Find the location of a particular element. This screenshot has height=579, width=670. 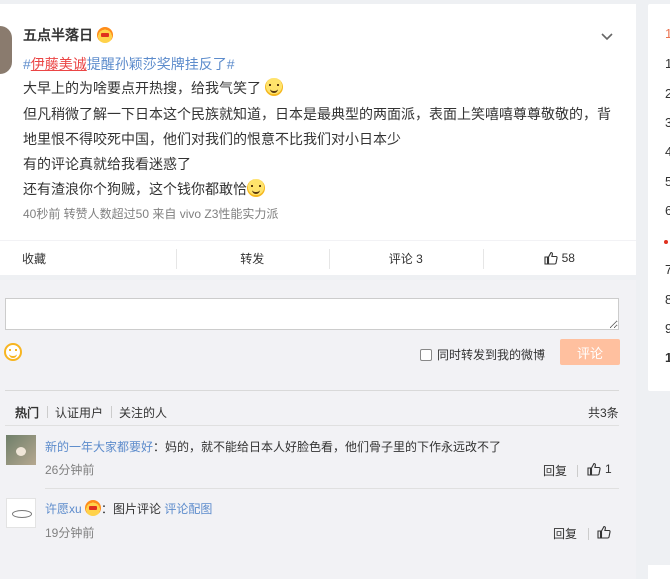

comment-filter-tabs: 热门 认证用户 关注的人 is located at coordinates (95, 412).